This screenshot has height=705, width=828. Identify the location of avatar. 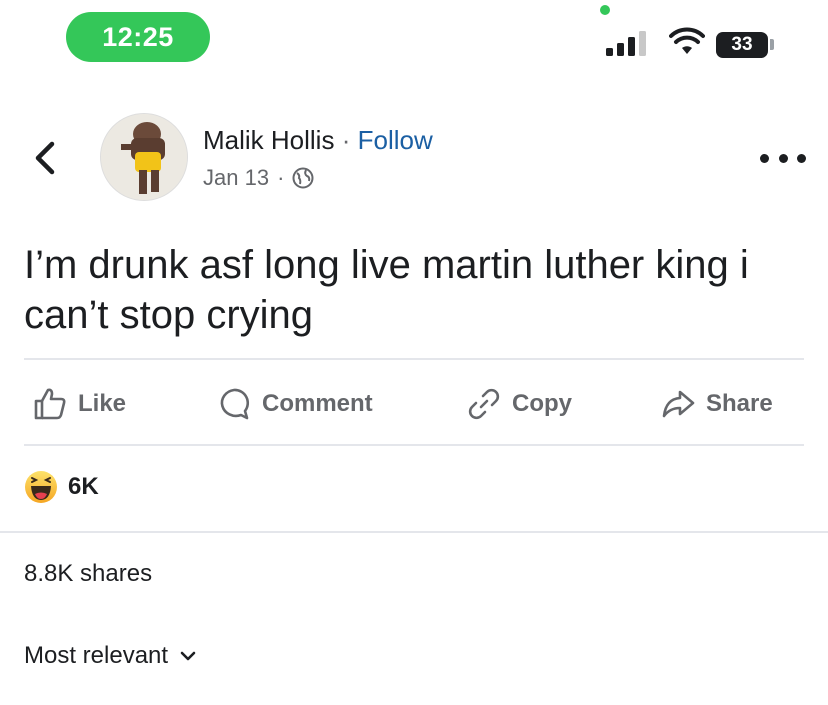
(144, 157).